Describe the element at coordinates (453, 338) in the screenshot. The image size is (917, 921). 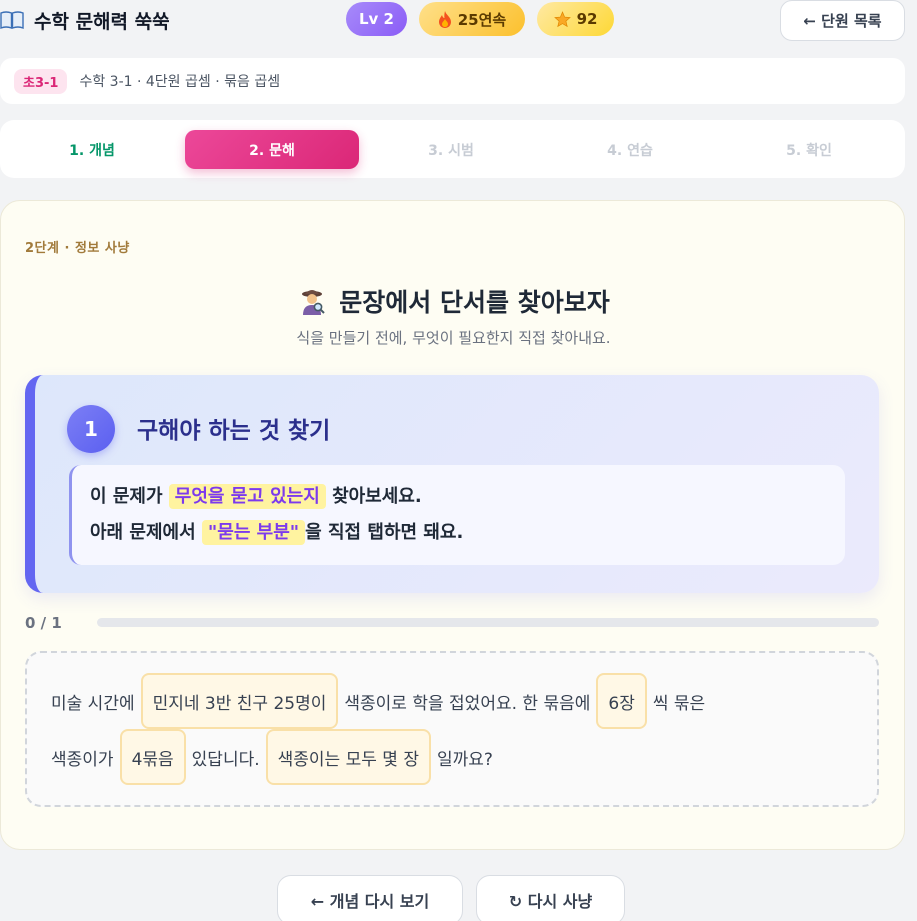
I see `page-subtitle: 식을 만들기 전에, 무엇이 필요한지 직접 찾아내요.` at that location.